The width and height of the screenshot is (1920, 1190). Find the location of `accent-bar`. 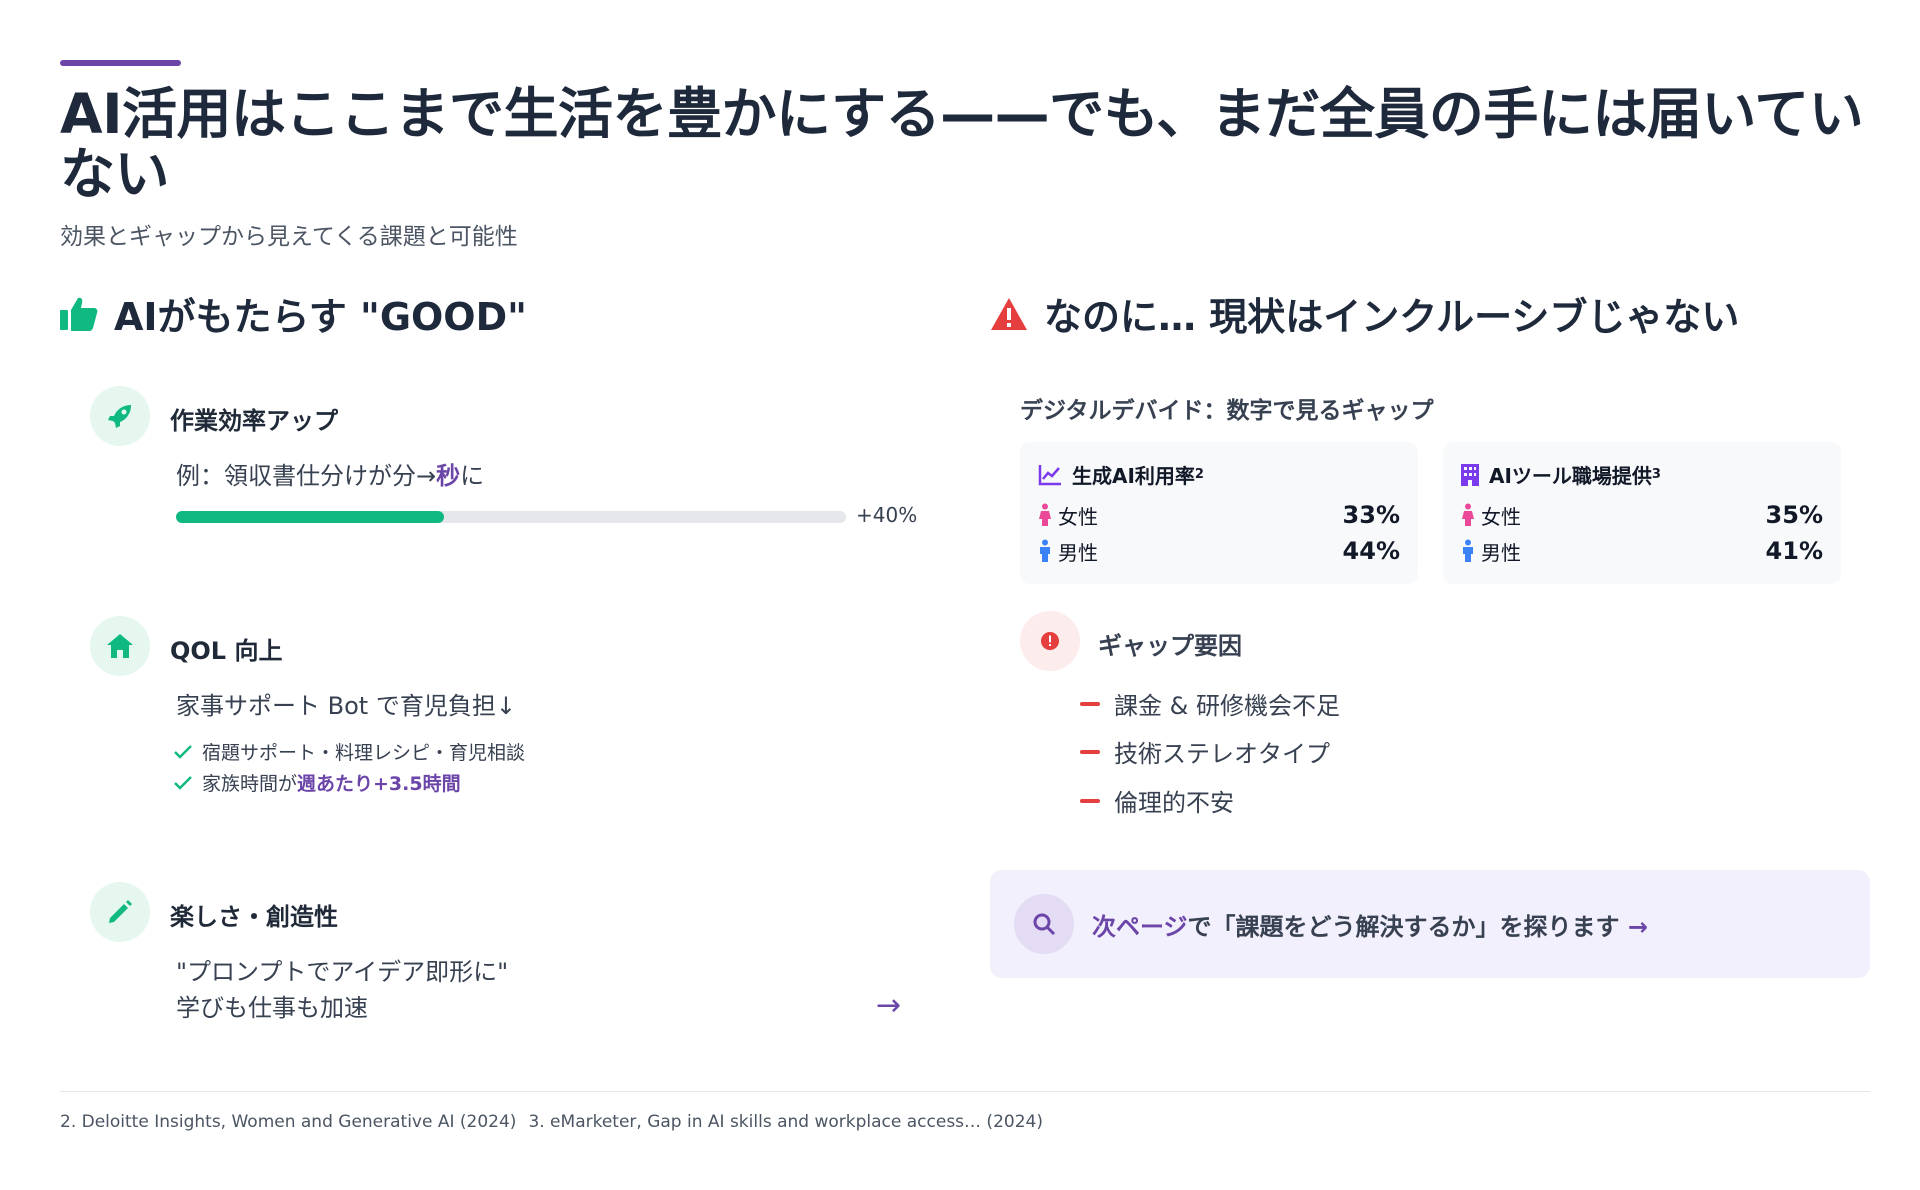

accent-bar is located at coordinates (120, 63).